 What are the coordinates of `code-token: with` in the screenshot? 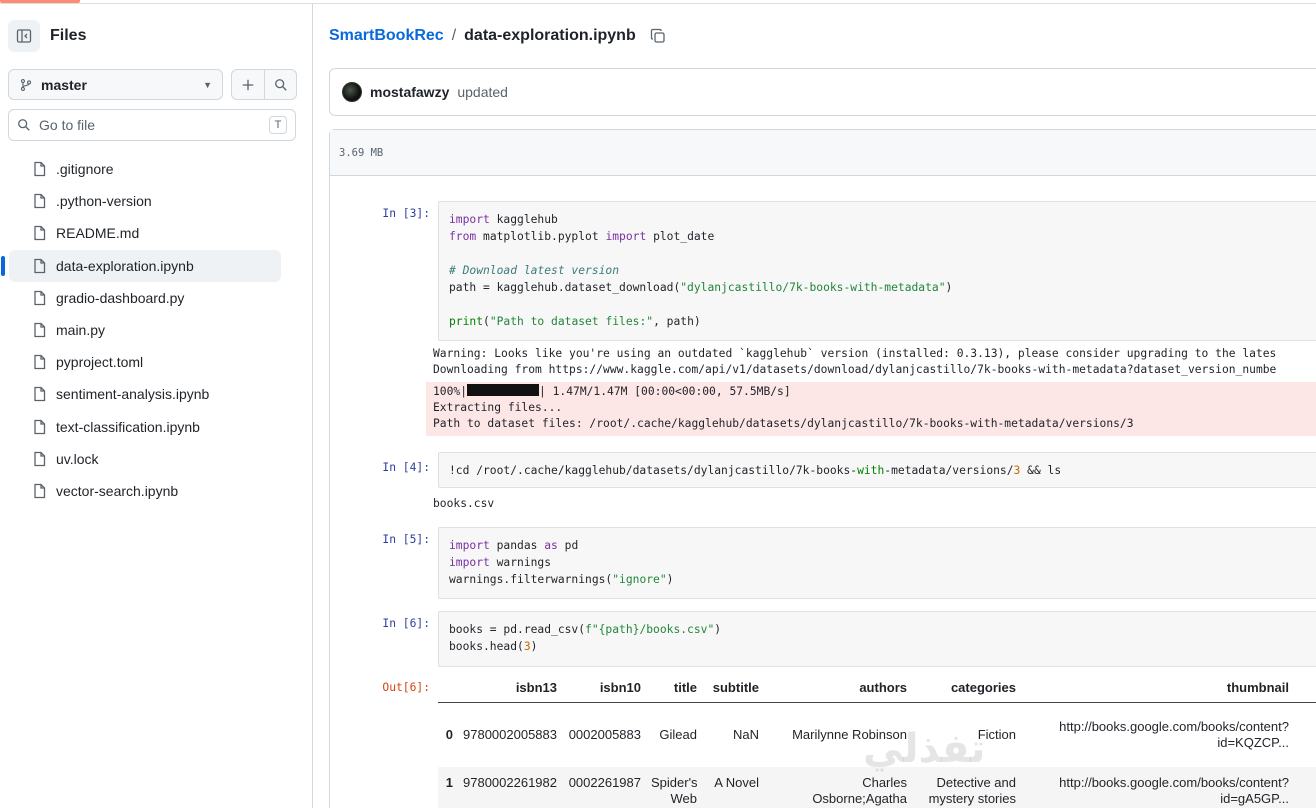 It's located at (871, 470).